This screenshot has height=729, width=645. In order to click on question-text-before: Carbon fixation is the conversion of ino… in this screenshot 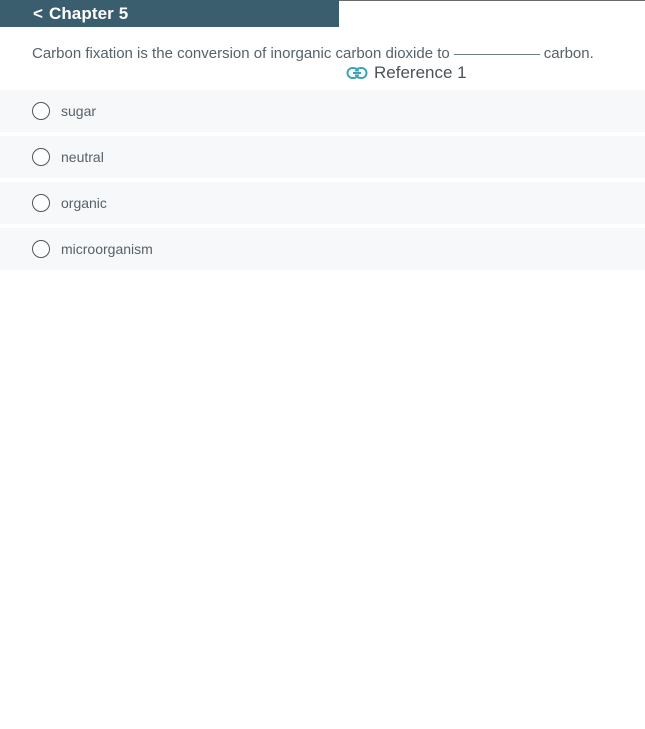, I will do `click(241, 53)`.